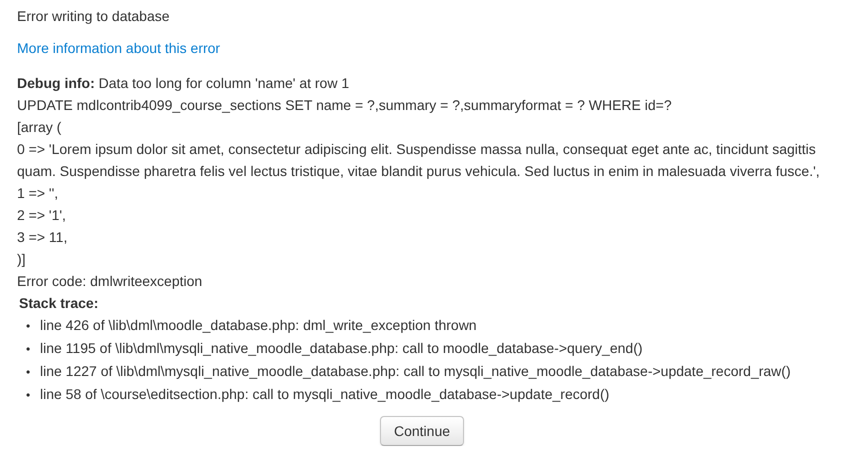  Describe the element at coordinates (110, 281) in the screenshot. I see `debug-line: Error code: dmlwriteexception` at that location.